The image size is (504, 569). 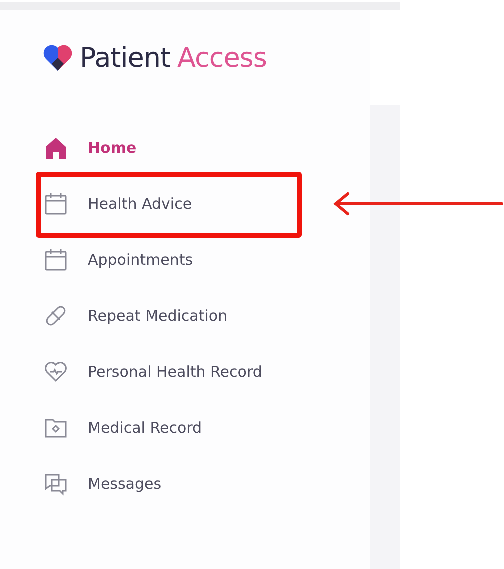 What do you see at coordinates (56, 148) in the screenshot?
I see `home-icon` at bounding box center [56, 148].